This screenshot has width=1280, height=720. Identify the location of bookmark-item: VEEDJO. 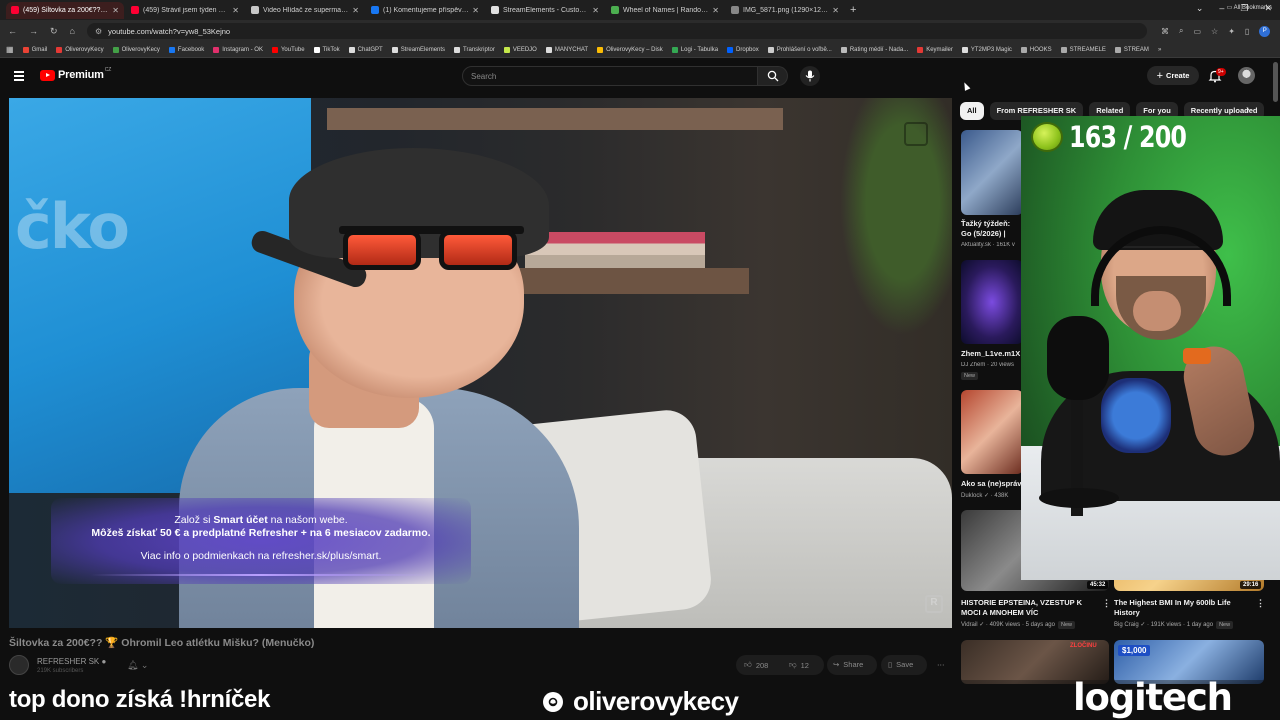
(520, 49).